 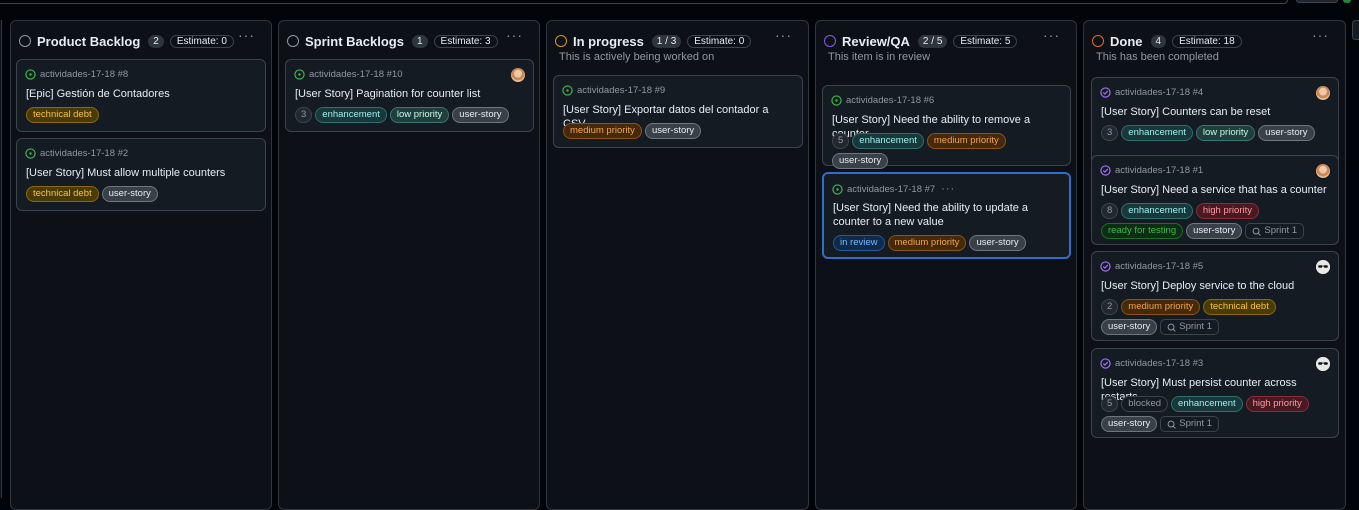 I want to click on closed-issue-icon, so click(x=1105, y=363).